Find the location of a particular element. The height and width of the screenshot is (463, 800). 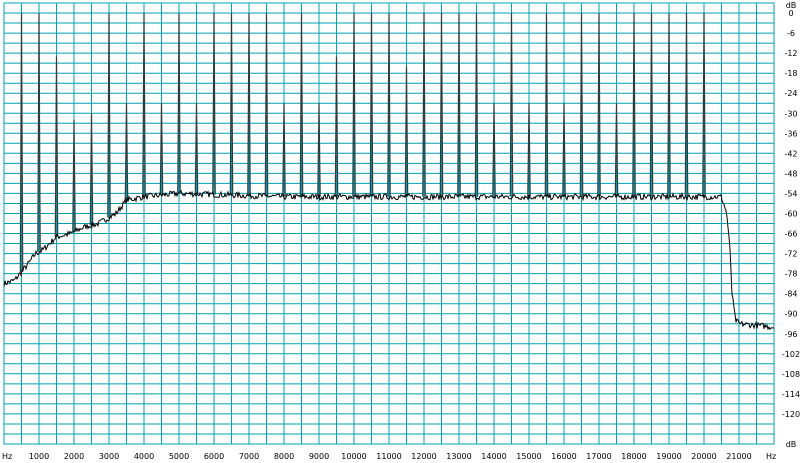

x-tick-label: 20000 is located at coordinates (703, 456).